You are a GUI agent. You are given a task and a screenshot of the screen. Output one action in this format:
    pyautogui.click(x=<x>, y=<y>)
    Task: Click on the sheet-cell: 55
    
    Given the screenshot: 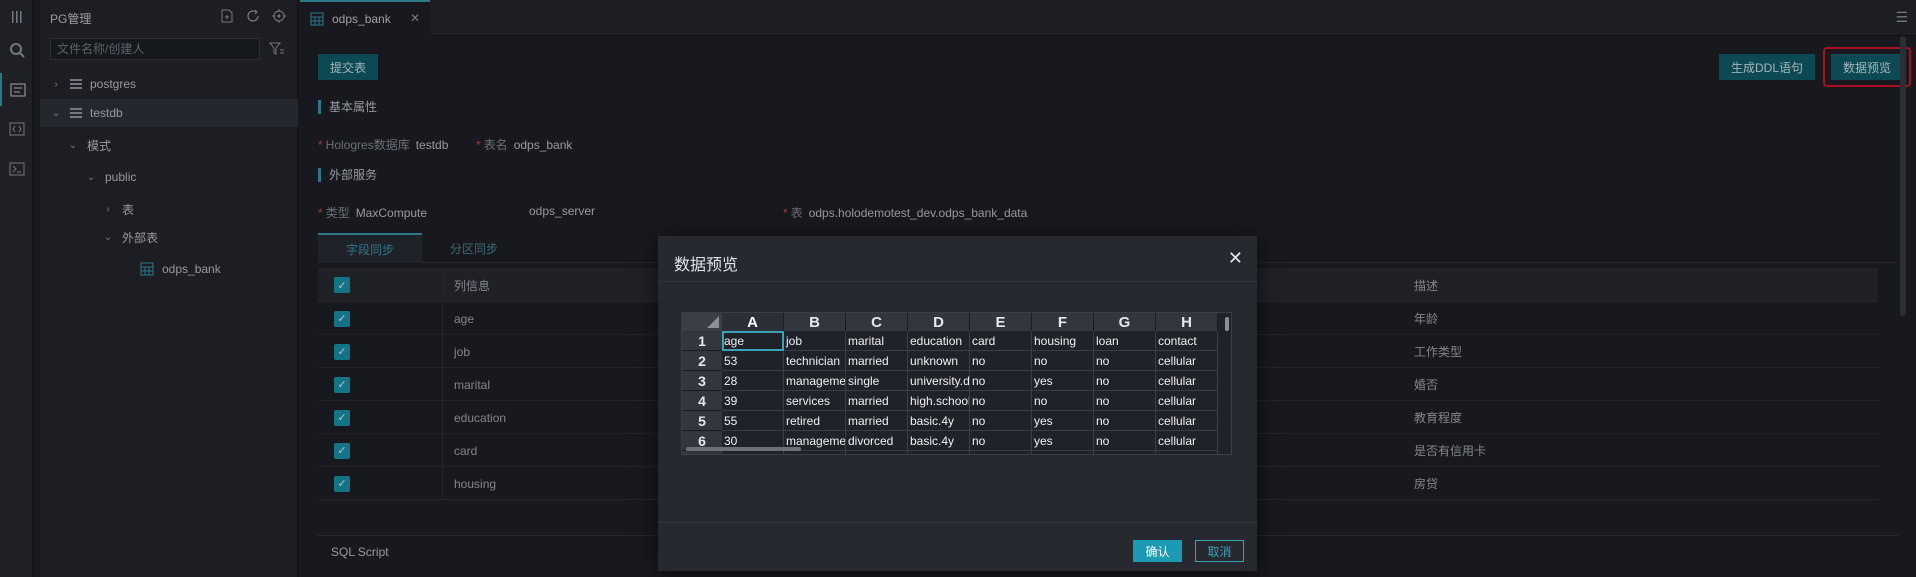 What is the action you would take?
    pyautogui.click(x=753, y=421)
    